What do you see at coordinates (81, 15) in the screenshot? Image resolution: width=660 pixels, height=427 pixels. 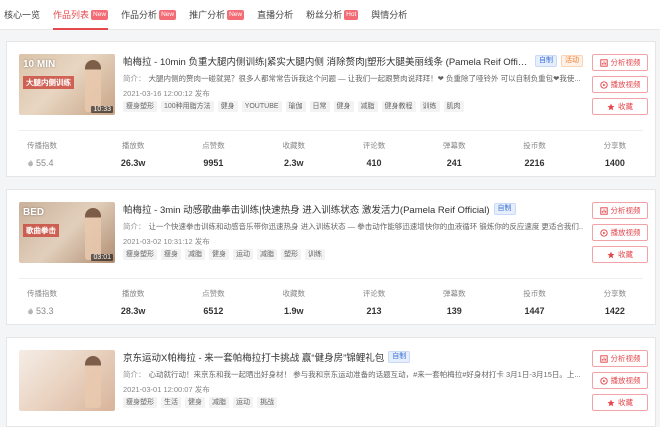 I see `nav-tab-1: 作品列表 New` at bounding box center [81, 15].